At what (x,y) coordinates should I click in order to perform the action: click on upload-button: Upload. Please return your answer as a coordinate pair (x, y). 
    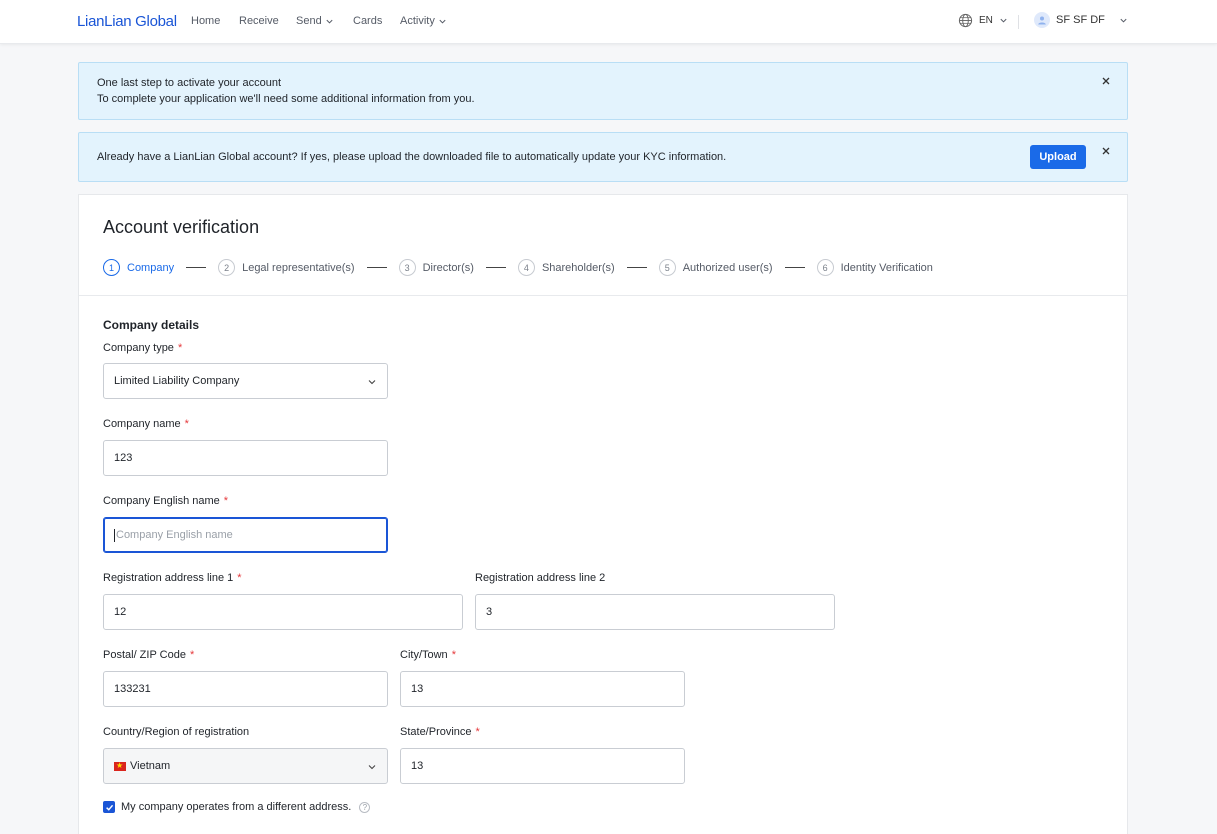
    Looking at the image, I should click on (1058, 157).